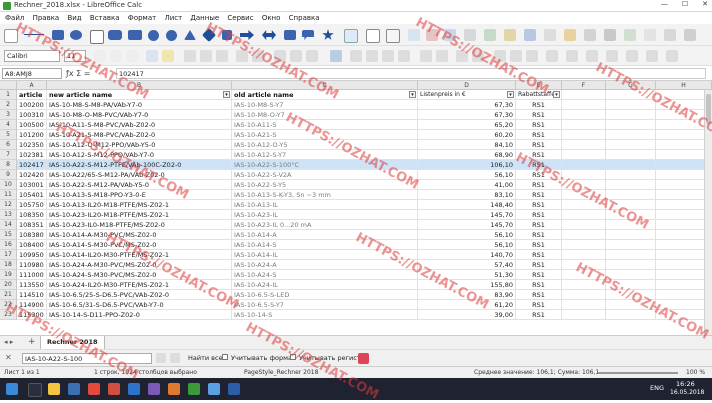  What do you see at coordinates (325, 285) in the screenshot?
I see `cell-old-name: IAS-10-A24-IL` at bounding box center [325, 285].